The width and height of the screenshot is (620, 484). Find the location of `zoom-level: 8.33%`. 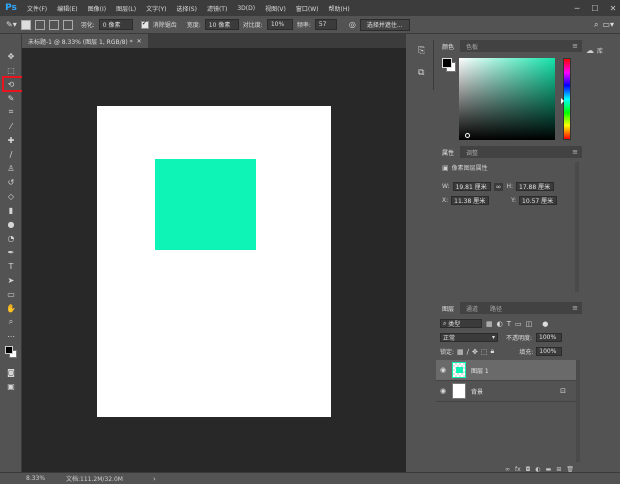

zoom-level: 8.33% is located at coordinates (46, 478).